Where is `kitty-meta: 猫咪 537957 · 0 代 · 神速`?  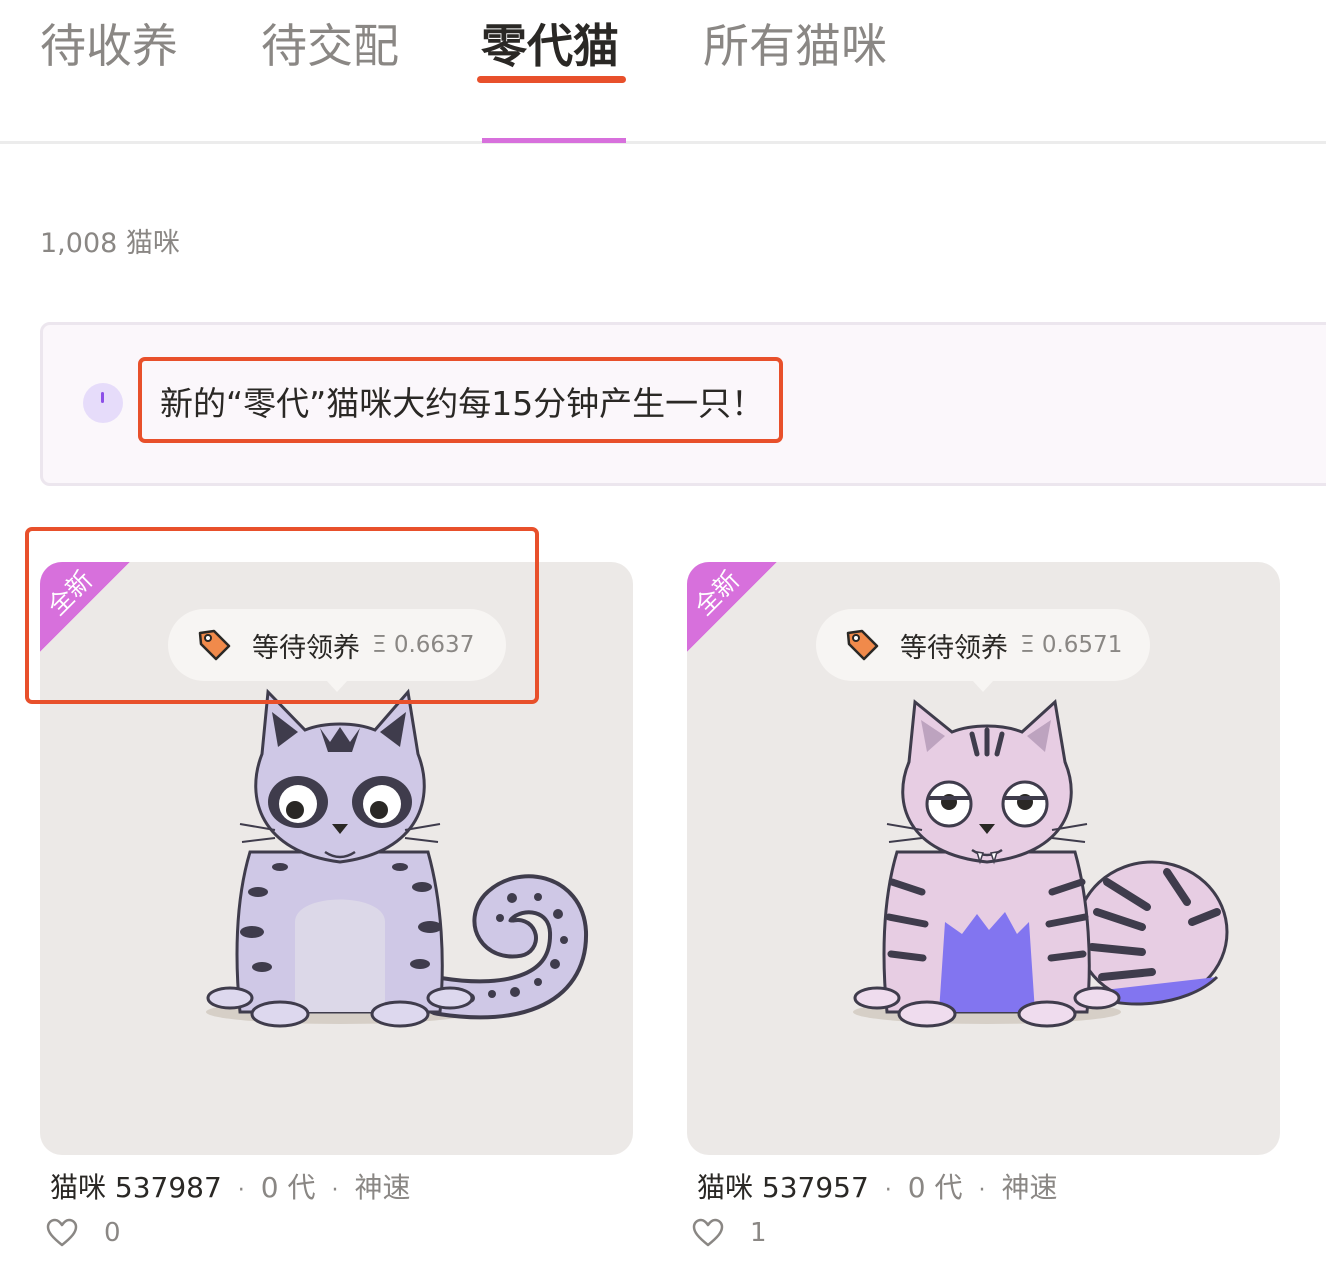 kitty-meta: 猫咪 537957 · 0 代 · 神速 is located at coordinates (877, 1187).